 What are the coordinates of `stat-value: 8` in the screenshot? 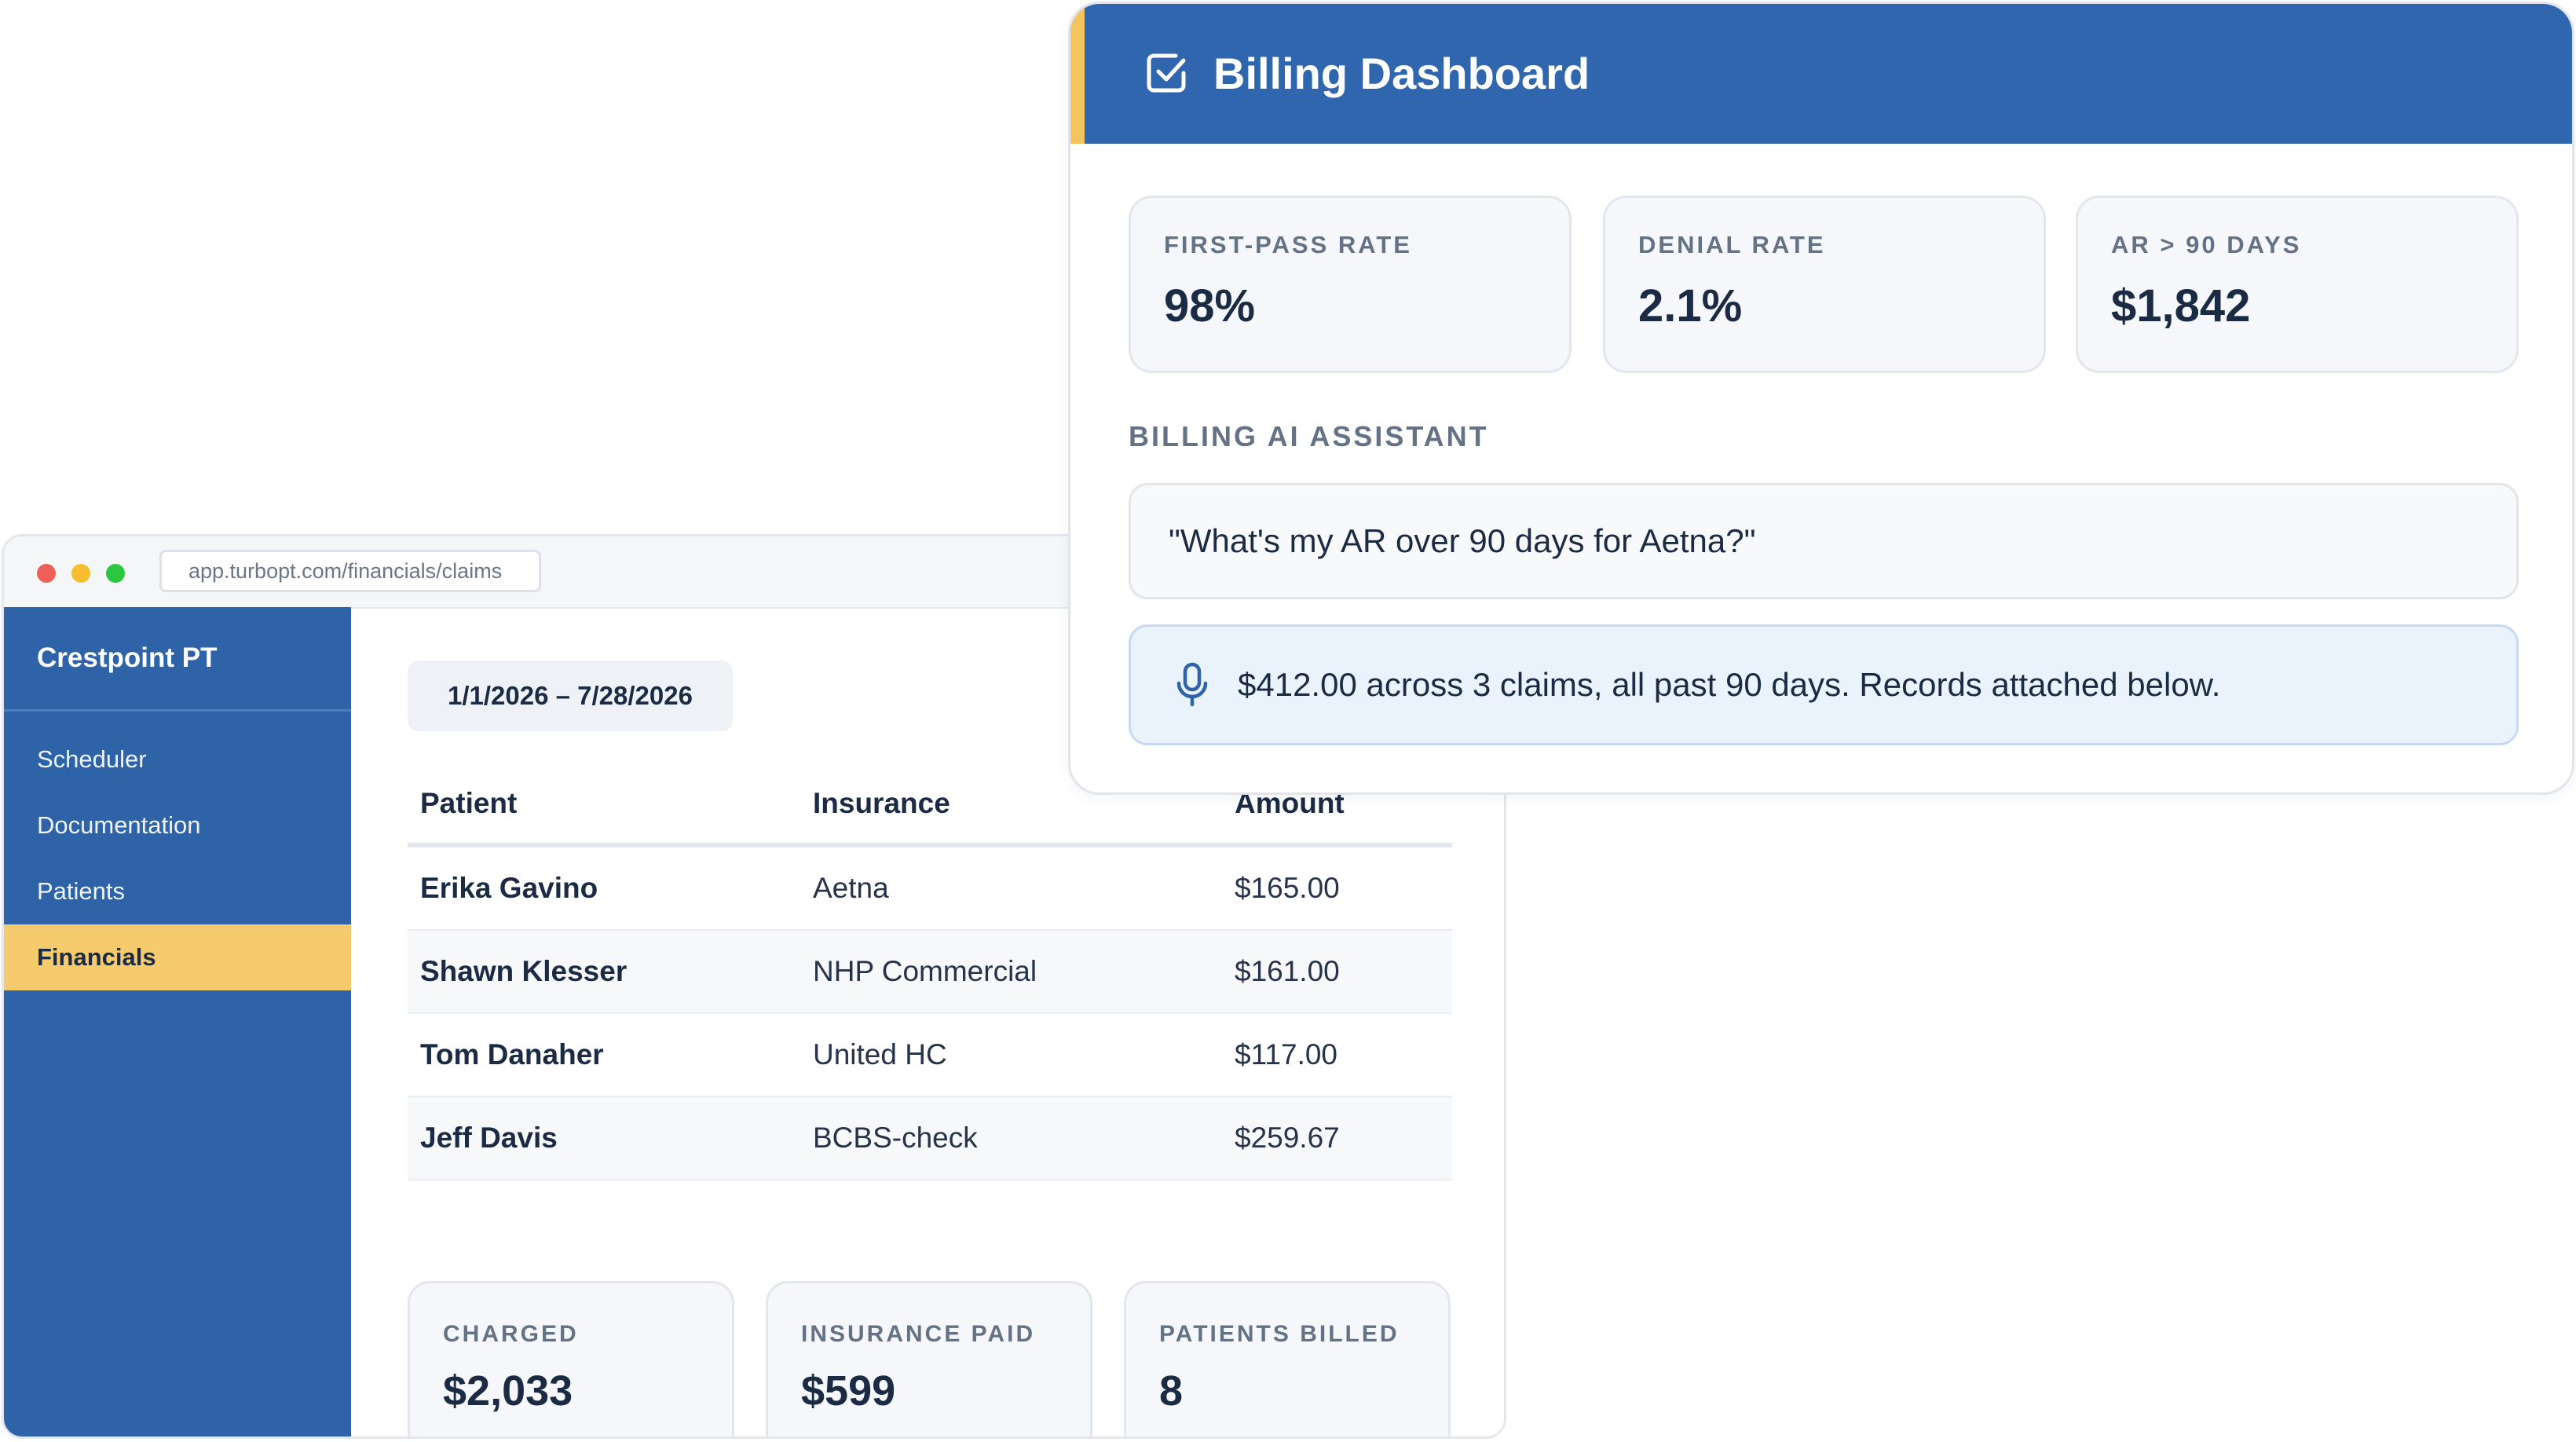 It's located at (1171, 1391).